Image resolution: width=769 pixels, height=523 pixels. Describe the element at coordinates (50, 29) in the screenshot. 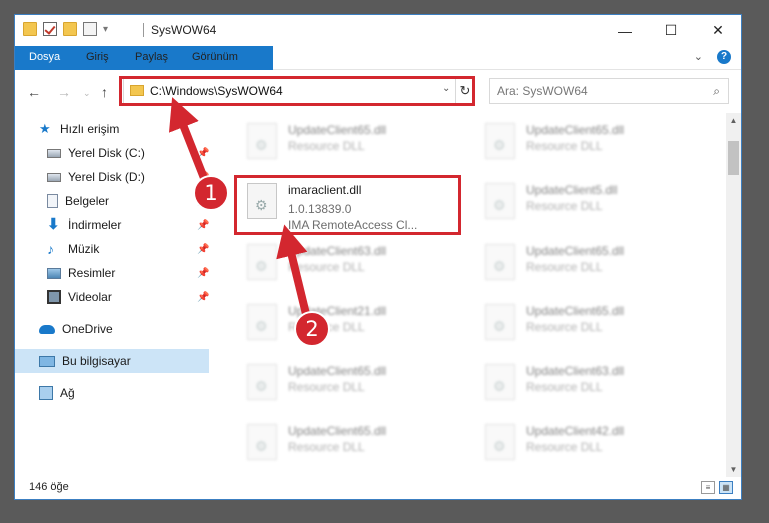

I see `properties-check-icon` at that location.